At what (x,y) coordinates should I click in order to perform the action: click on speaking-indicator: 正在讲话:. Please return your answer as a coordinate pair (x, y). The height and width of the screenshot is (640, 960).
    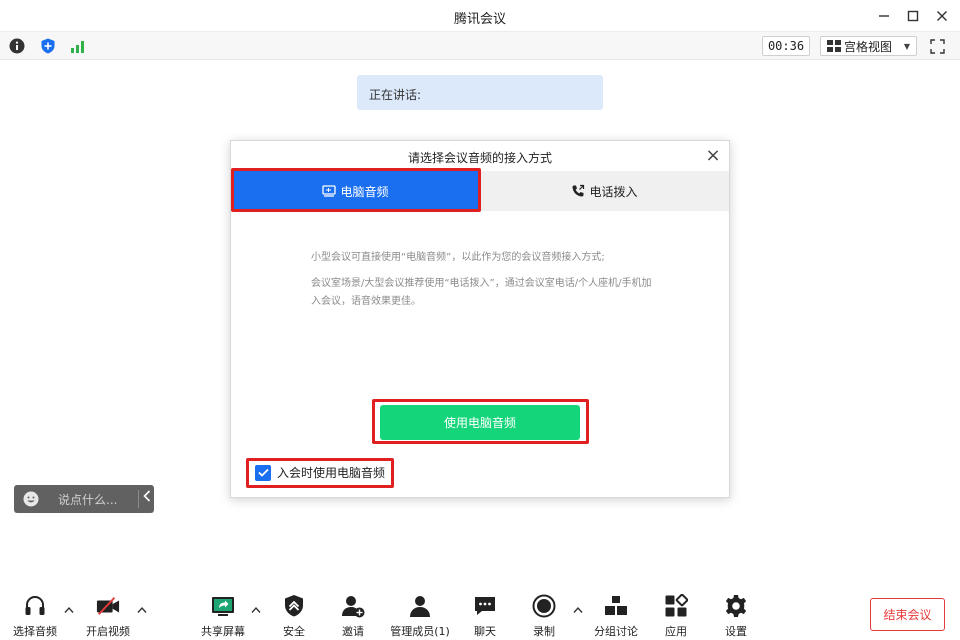
    Looking at the image, I should click on (480, 92).